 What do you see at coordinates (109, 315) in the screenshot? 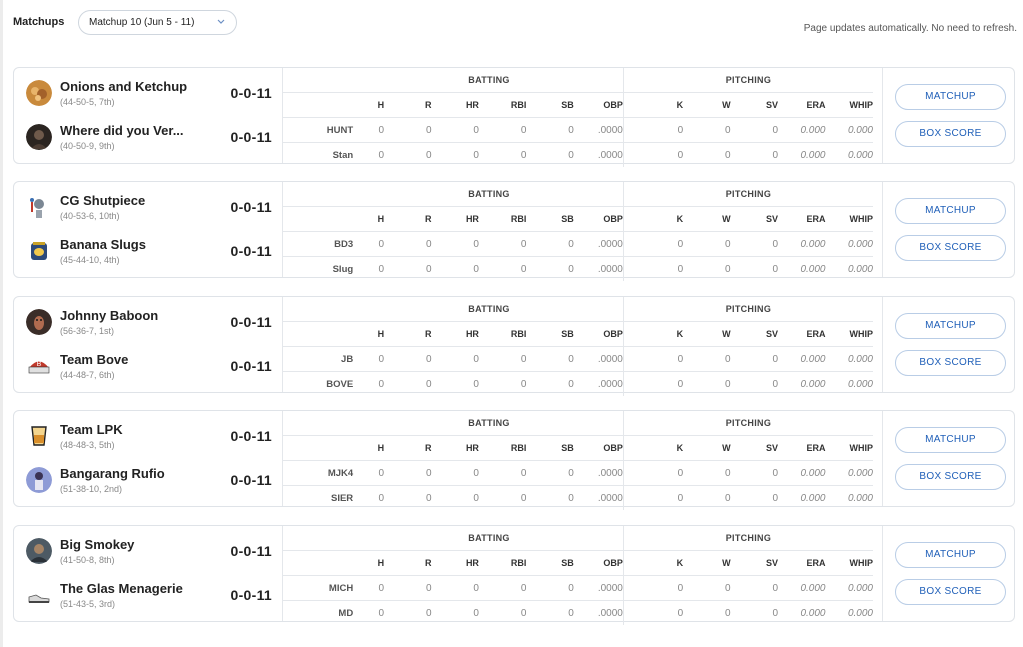
I see `team-name: Johnny Baboon` at bounding box center [109, 315].